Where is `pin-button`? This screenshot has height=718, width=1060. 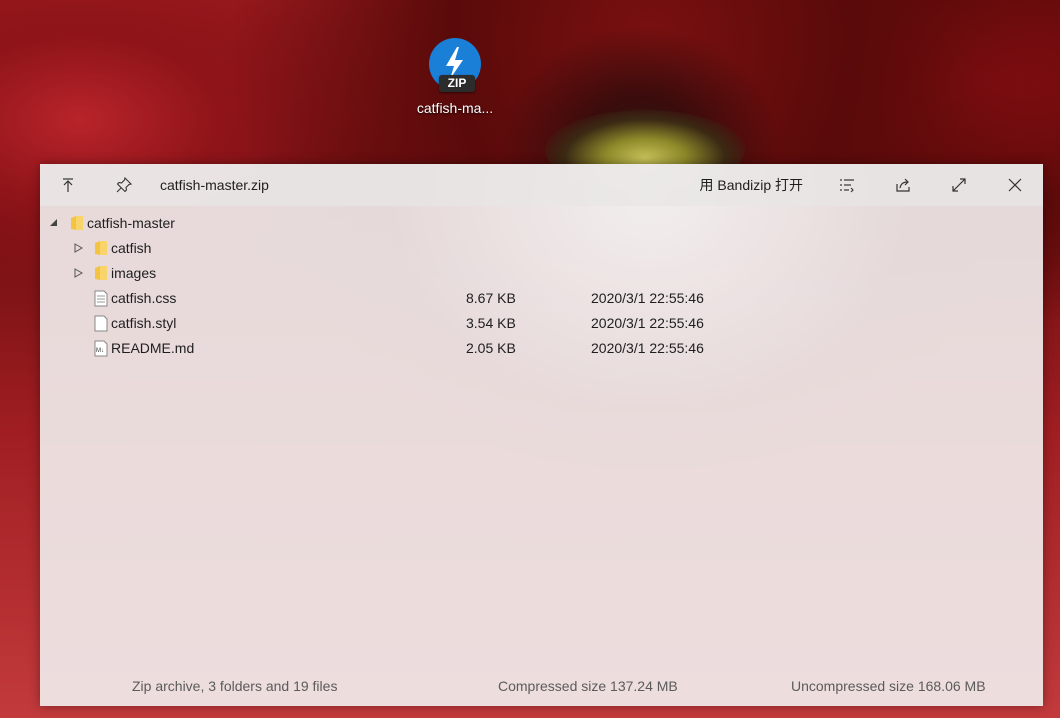 pin-button is located at coordinates (124, 185).